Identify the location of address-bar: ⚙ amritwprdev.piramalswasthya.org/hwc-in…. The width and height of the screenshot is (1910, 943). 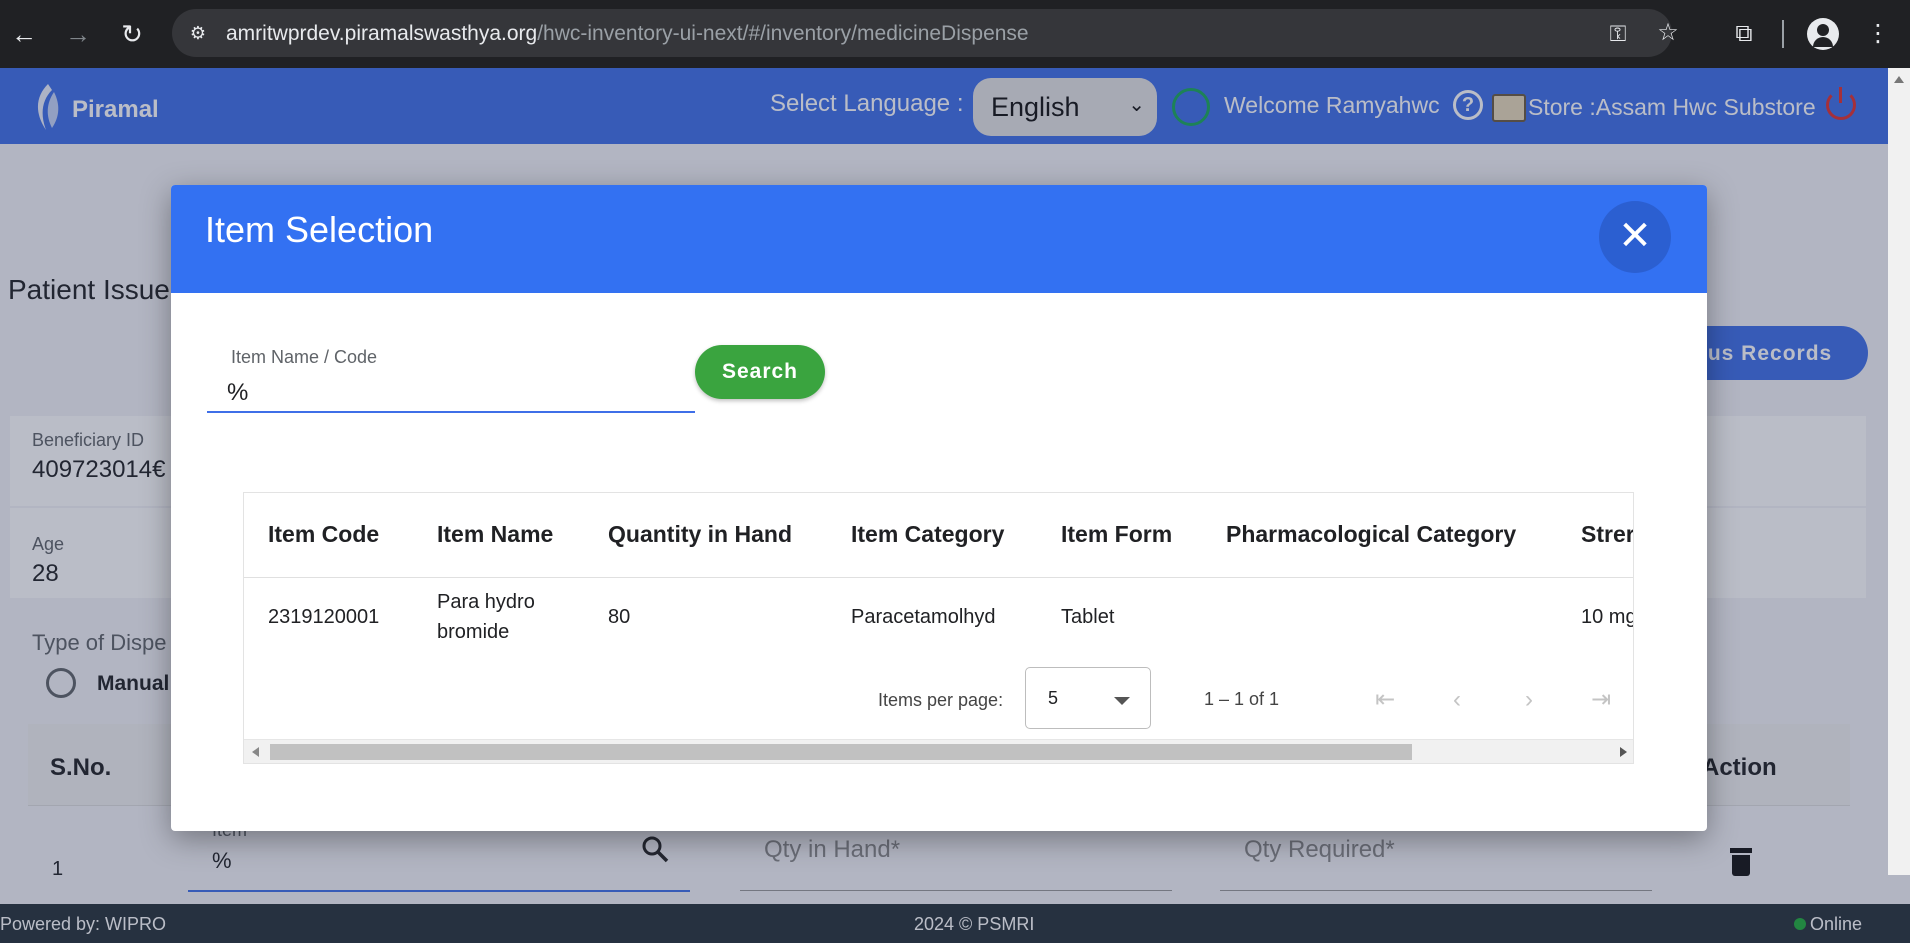
(925, 33).